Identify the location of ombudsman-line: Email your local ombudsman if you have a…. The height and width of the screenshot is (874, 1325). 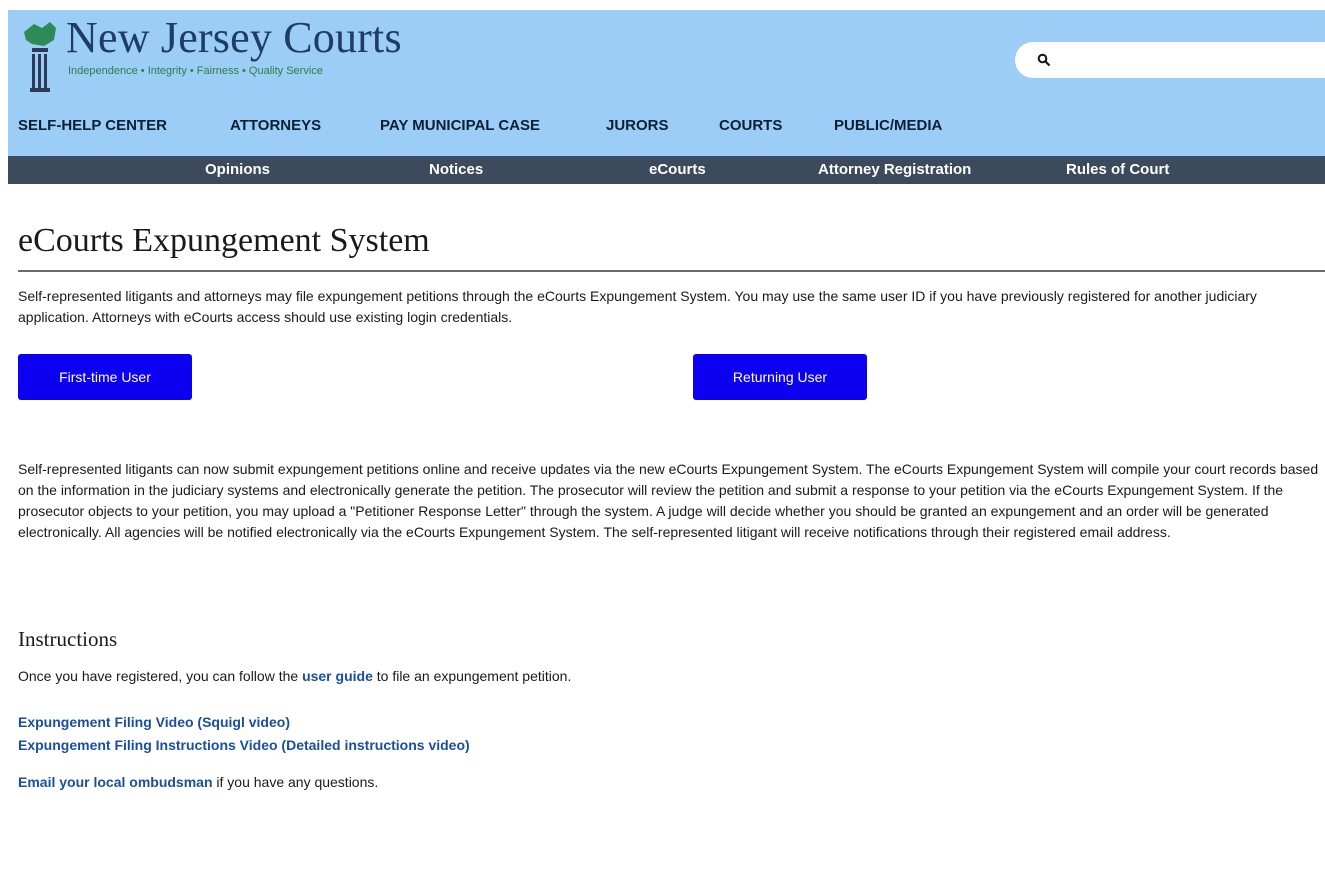
(198, 782).